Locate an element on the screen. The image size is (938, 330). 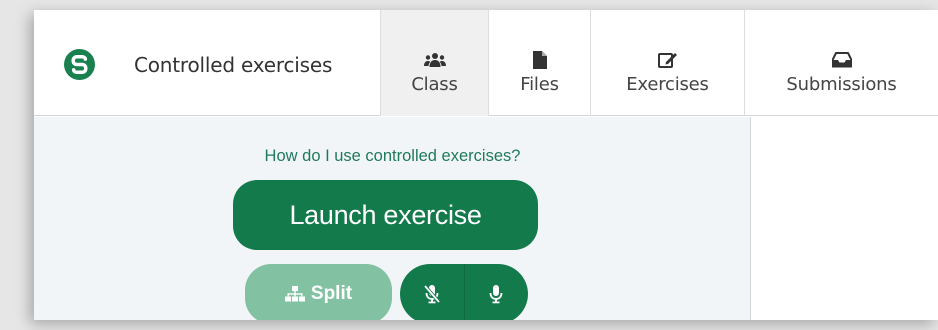
edit-icon is located at coordinates (667, 60).